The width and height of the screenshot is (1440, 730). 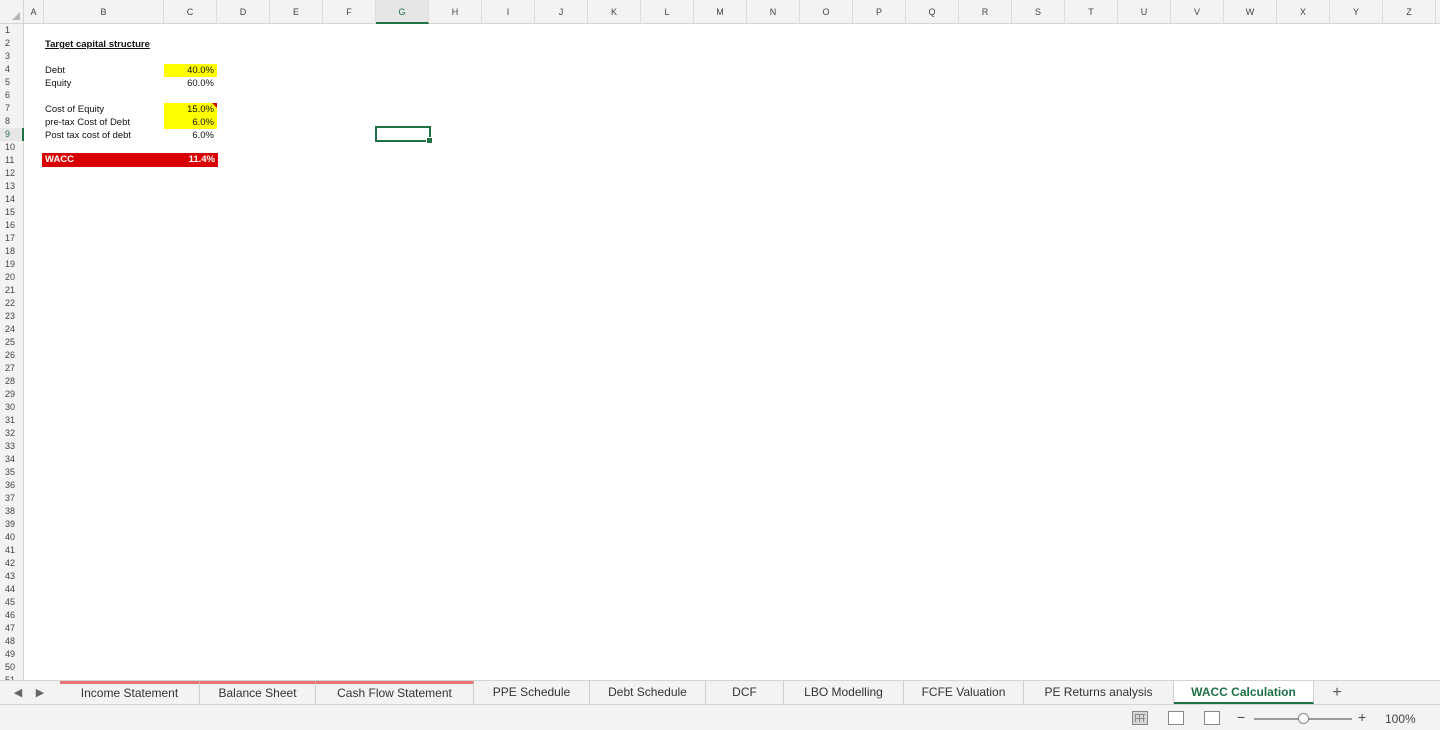 I want to click on sheet-tab-pe-returns-analysis: PE Returns analysis, so click(x=1099, y=692).